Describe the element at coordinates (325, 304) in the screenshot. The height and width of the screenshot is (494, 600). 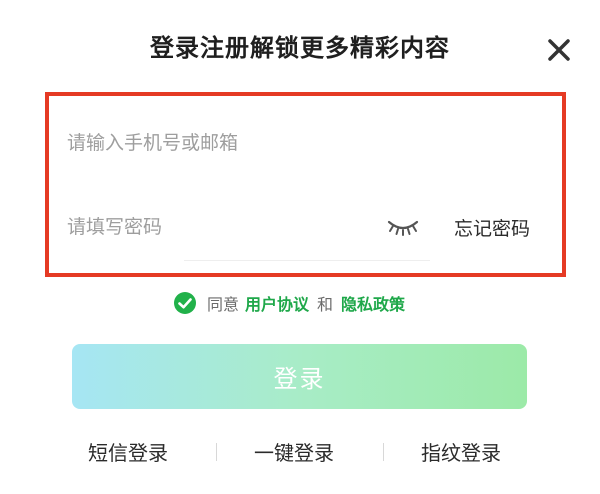
I see `agree-conjunction: 和` at that location.